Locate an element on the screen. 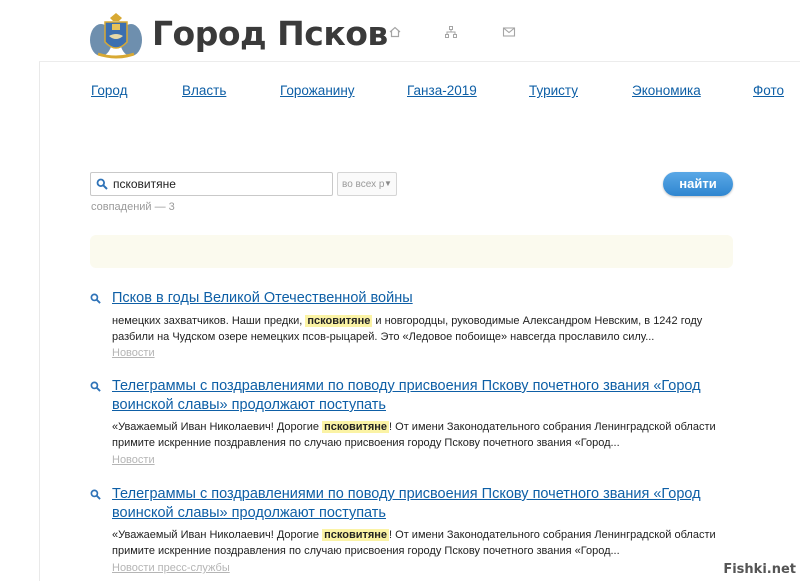 Image resolution: width=800 pixels, height=581 pixels. nav-item-ekonomika: Экономика is located at coordinates (666, 90).